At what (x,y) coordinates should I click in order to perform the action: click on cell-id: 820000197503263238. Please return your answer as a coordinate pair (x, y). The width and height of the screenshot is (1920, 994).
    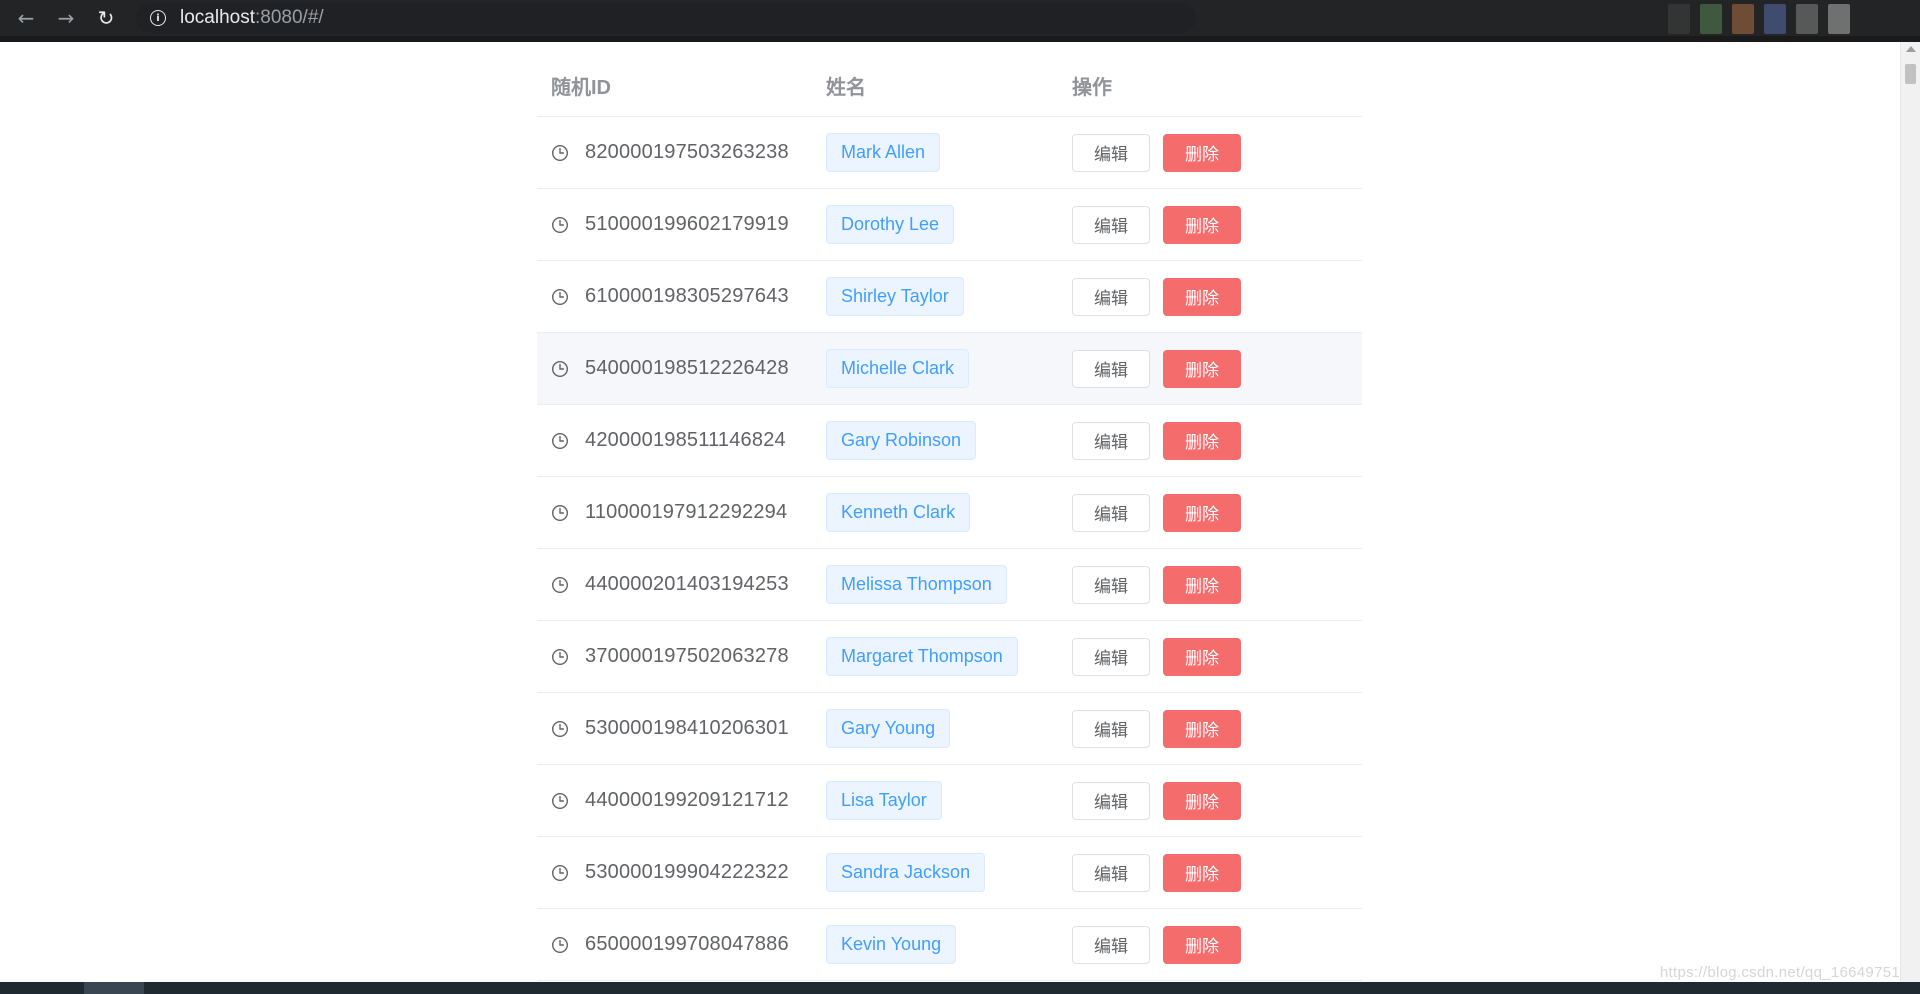
    Looking at the image, I should click on (674, 152).